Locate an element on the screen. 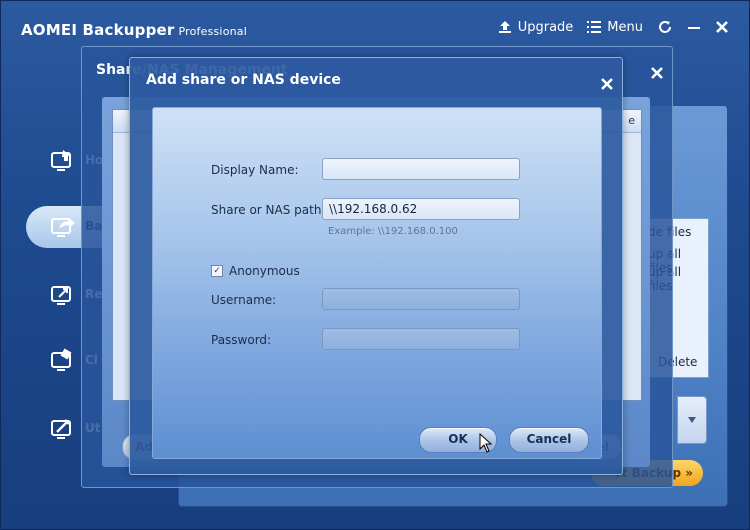  upgrade-arrow-icon is located at coordinates (505, 27).